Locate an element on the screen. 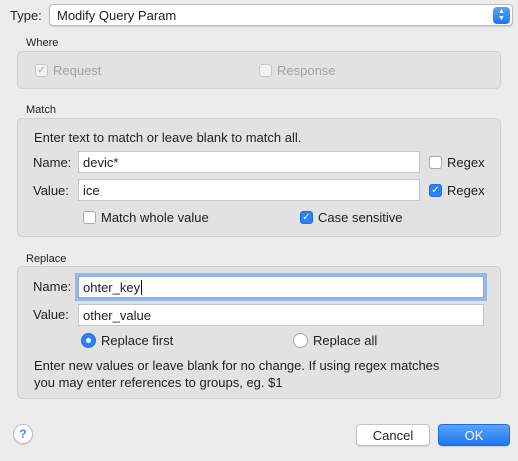  type-select-value: Modify Query Param is located at coordinates (117, 15).